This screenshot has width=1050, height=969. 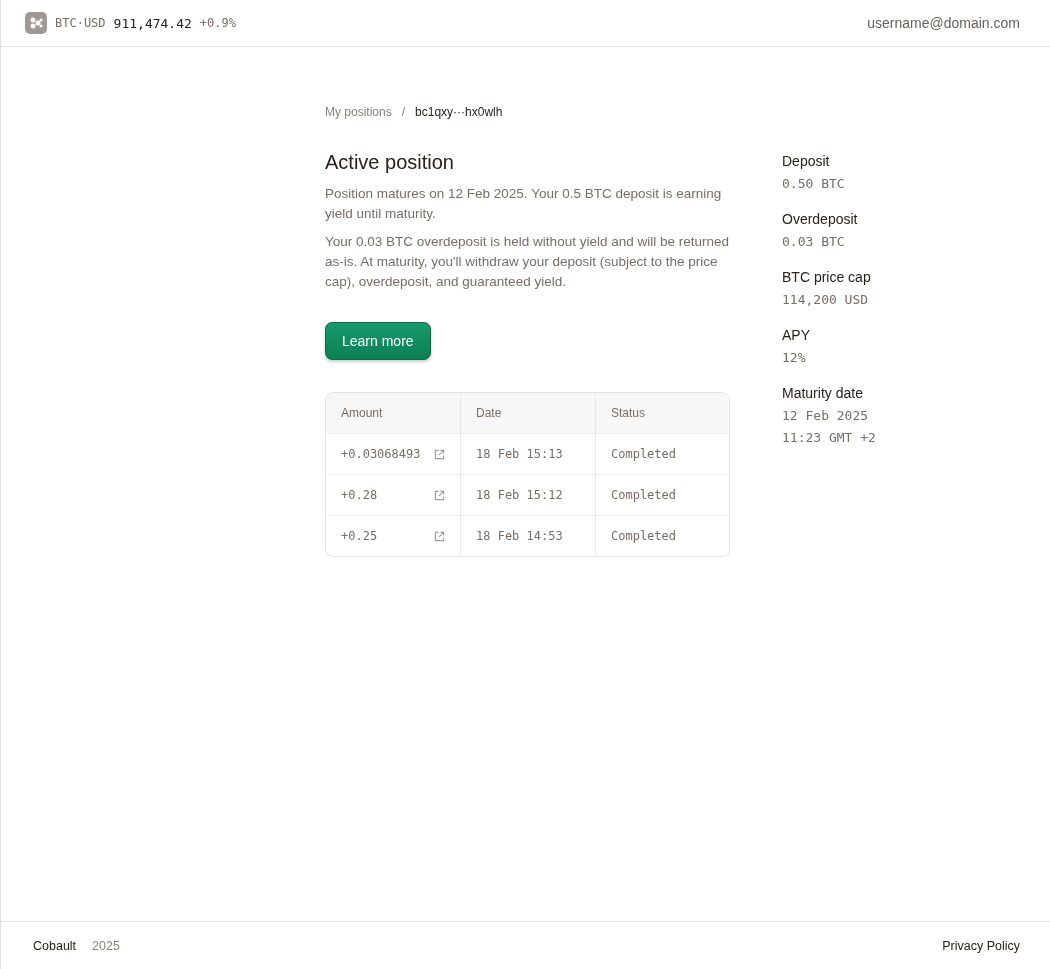 What do you see at coordinates (106, 945) in the screenshot?
I see `copyright-year: 2025` at bounding box center [106, 945].